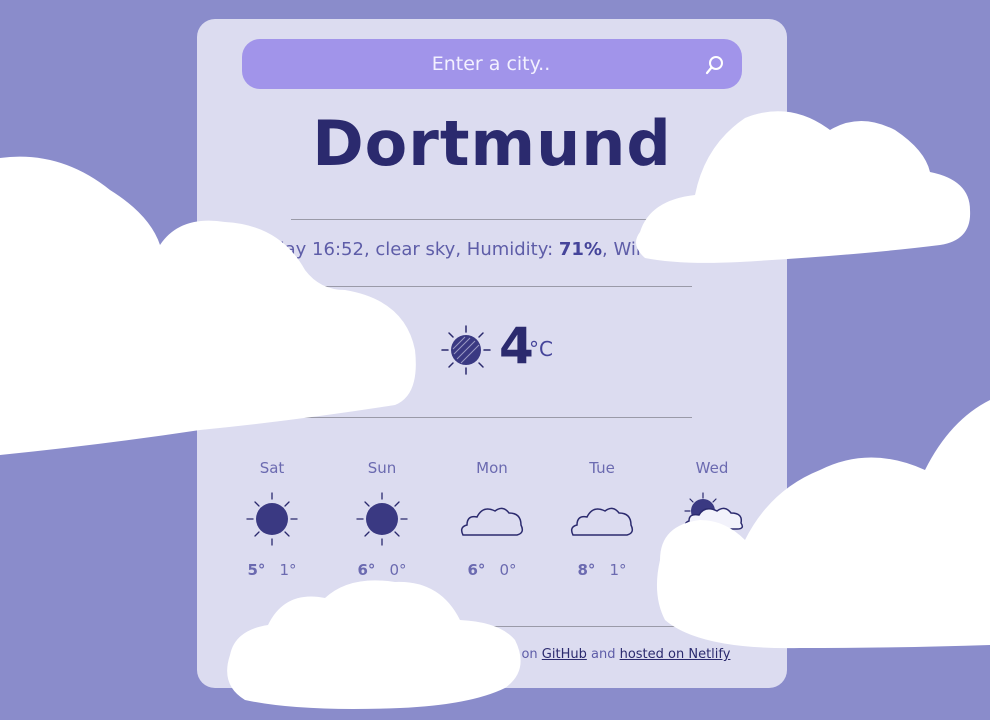 This screenshot has width=990, height=720. Describe the element at coordinates (580, 249) in the screenshot. I see `humidity-value: 71%` at that location.